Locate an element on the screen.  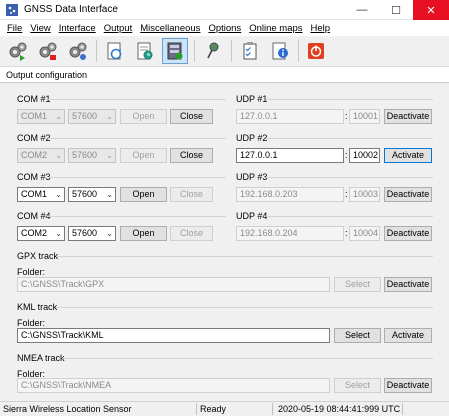
udp1-ip-input: 127.0.0.1 is located at coordinates (290, 116).